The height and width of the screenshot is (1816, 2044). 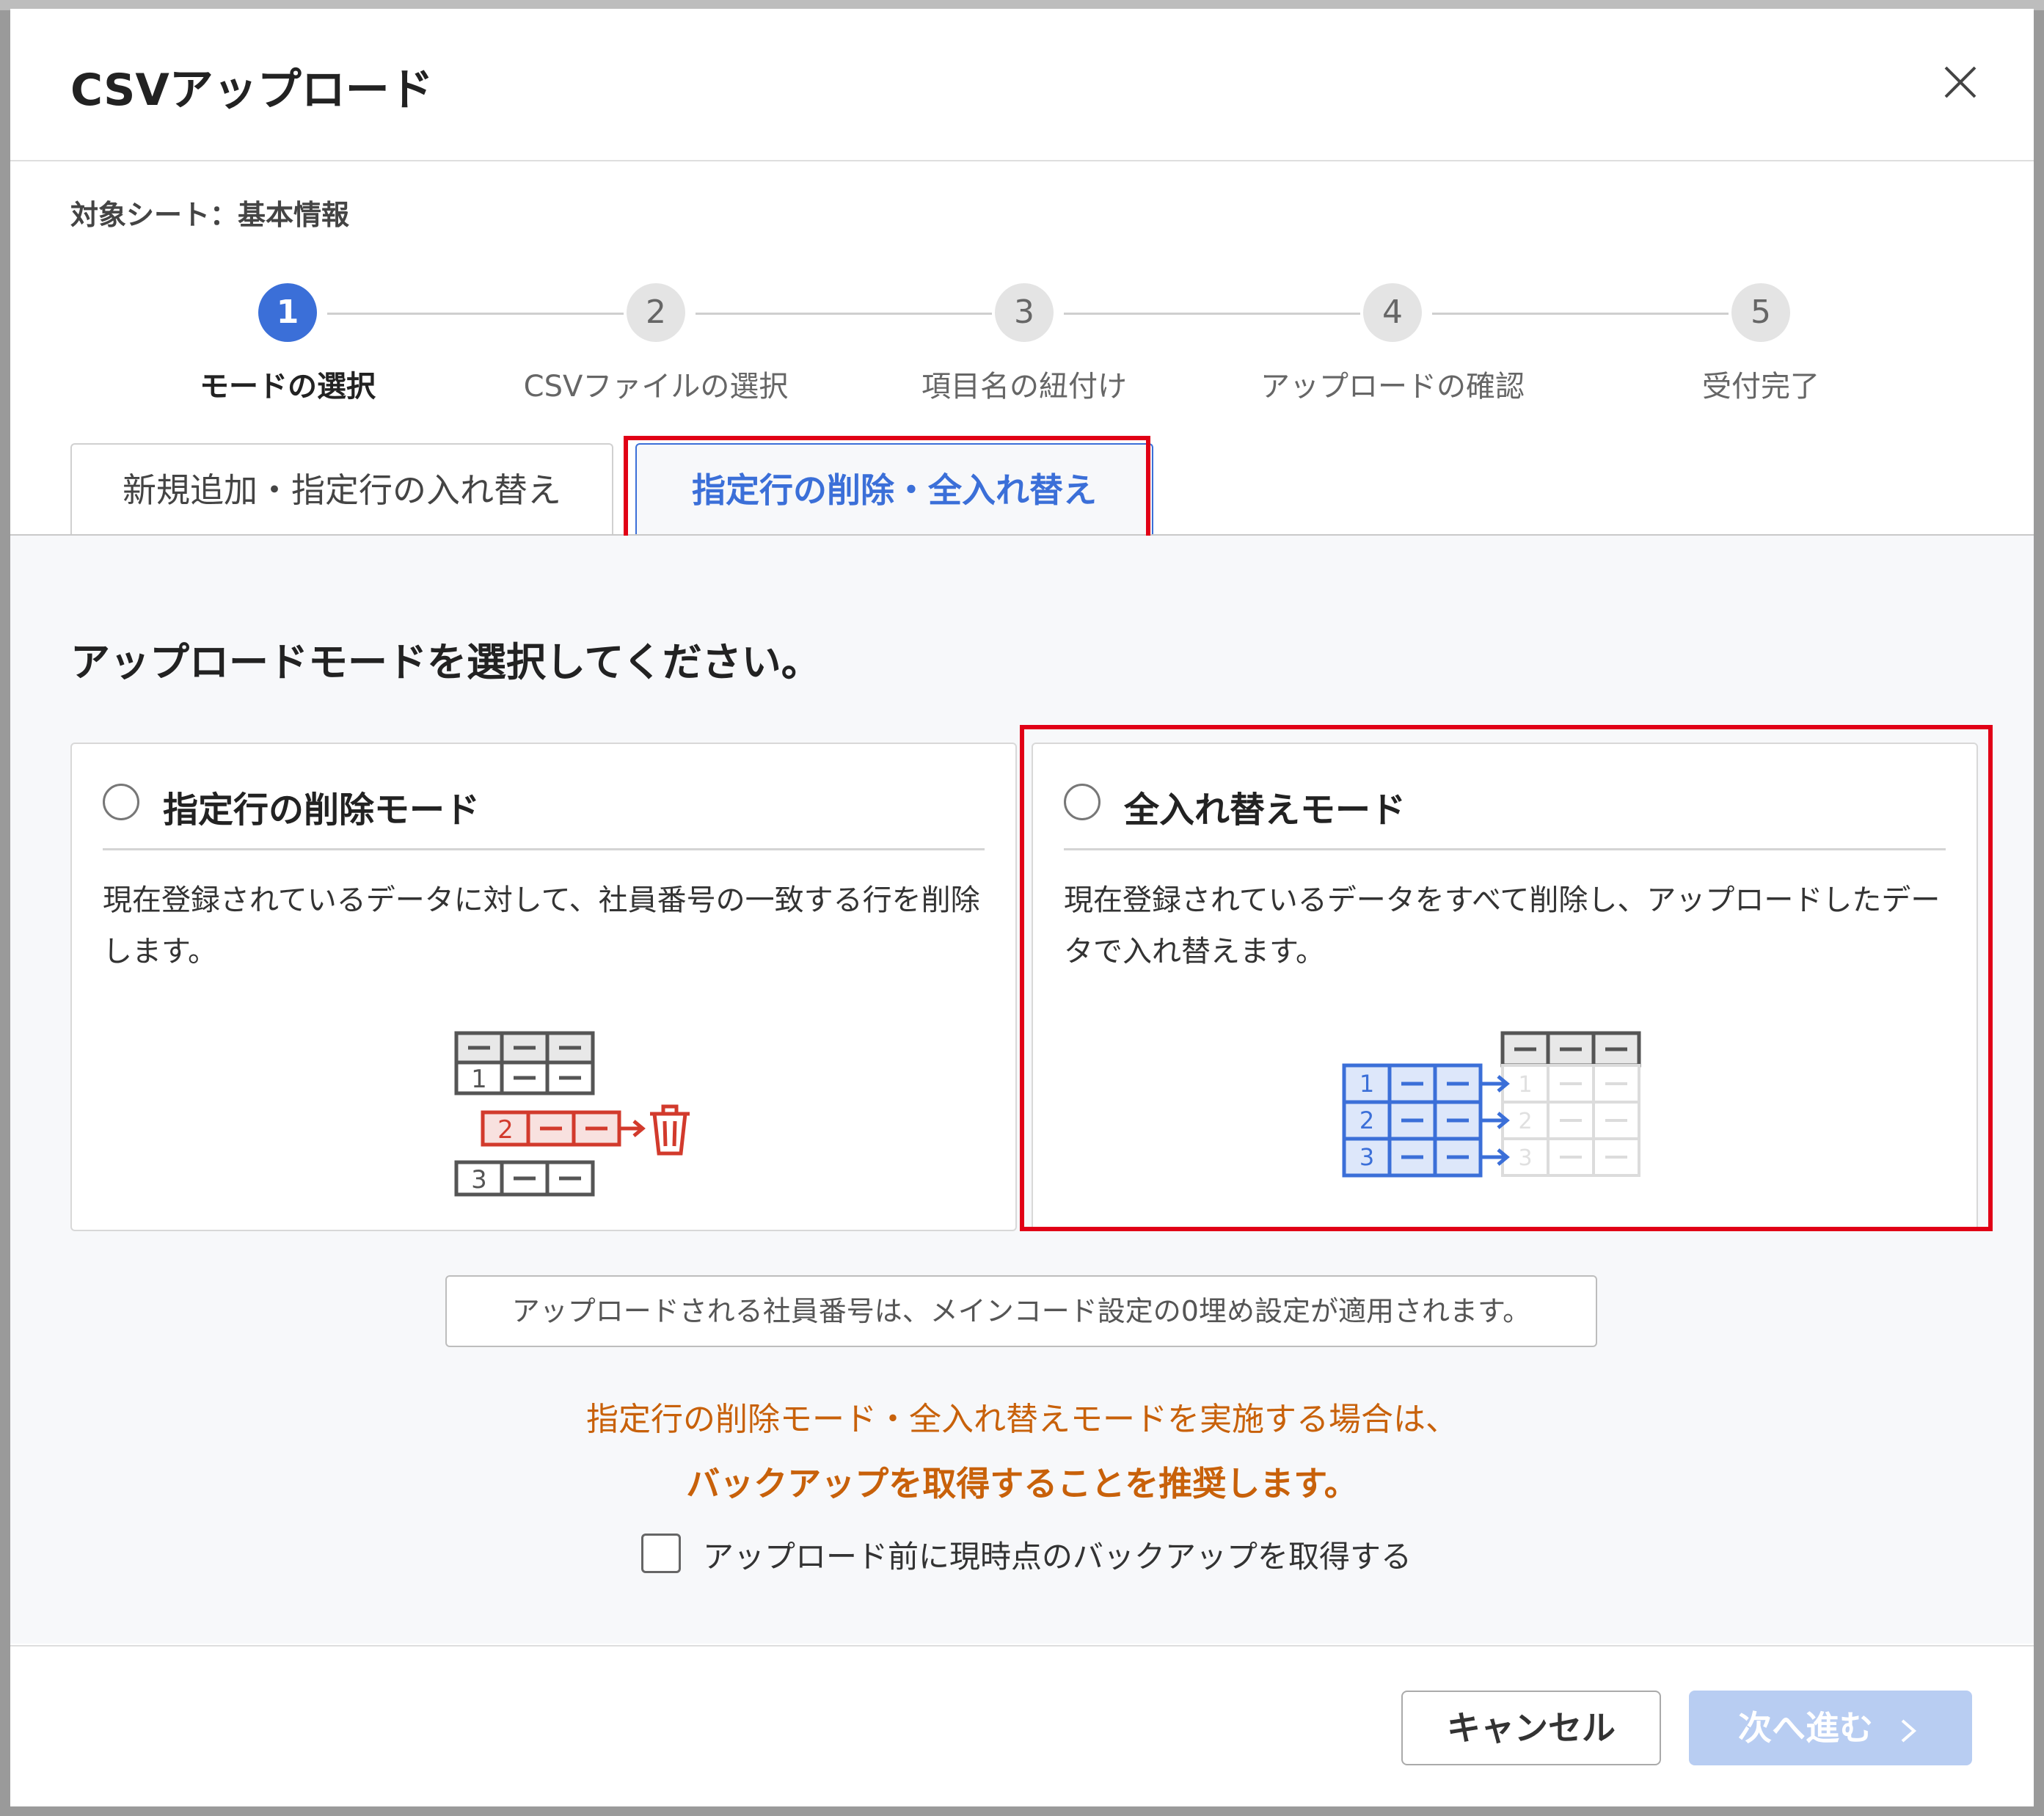 What do you see at coordinates (1760, 312) in the screenshot?
I see `step-number: 5` at bounding box center [1760, 312].